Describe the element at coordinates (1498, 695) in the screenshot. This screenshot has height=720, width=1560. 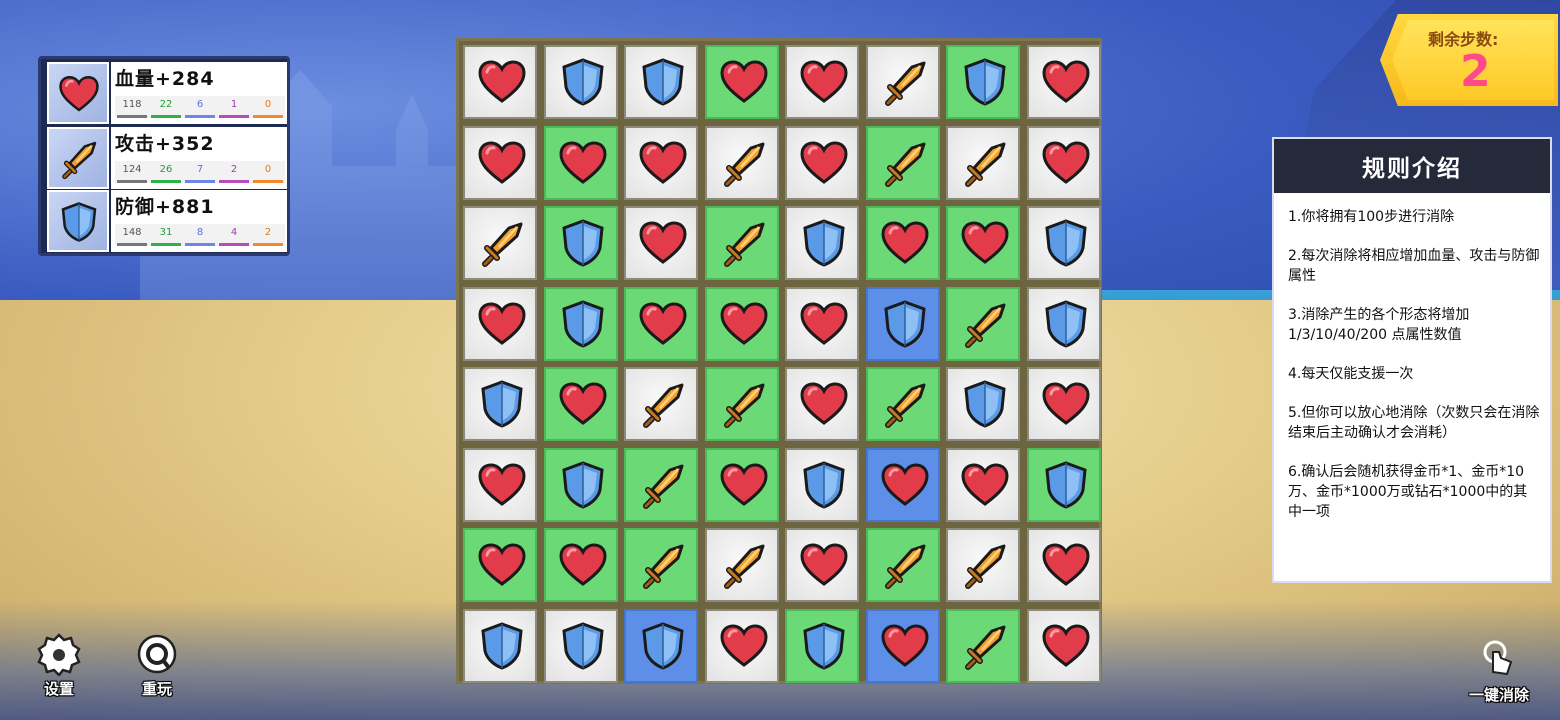
I see `auto-clear-label: 一键消除` at that location.